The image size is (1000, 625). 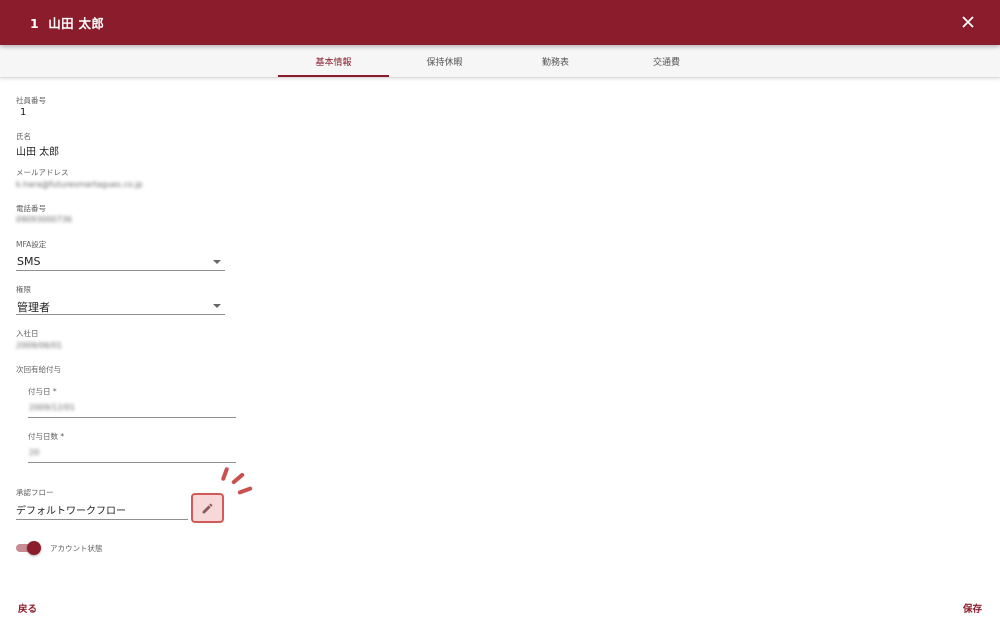 What do you see at coordinates (67, 23) in the screenshot?
I see `dialog-title: 1 山田 太郎` at bounding box center [67, 23].